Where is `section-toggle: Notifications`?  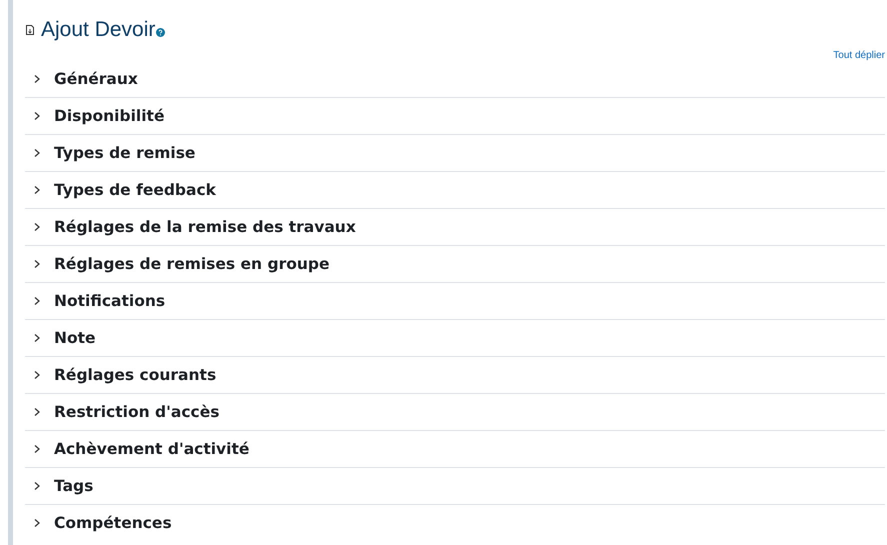
section-toggle: Notifications is located at coordinates (455, 301).